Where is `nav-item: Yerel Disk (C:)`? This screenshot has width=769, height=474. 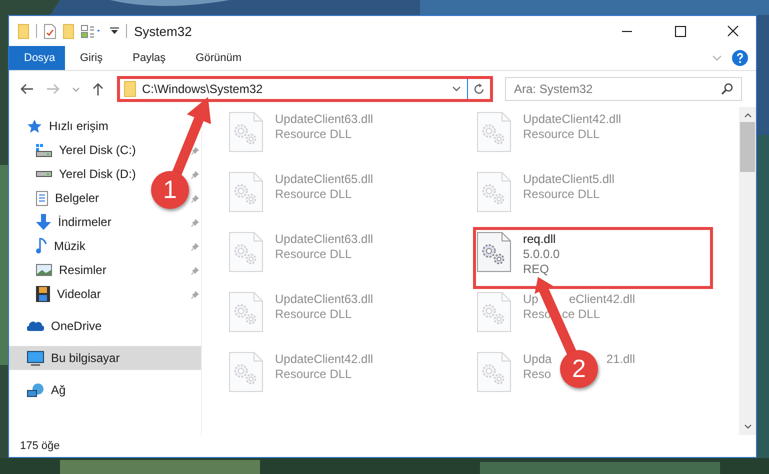
nav-item: Yerel Disk (C:) is located at coordinates (75, 150).